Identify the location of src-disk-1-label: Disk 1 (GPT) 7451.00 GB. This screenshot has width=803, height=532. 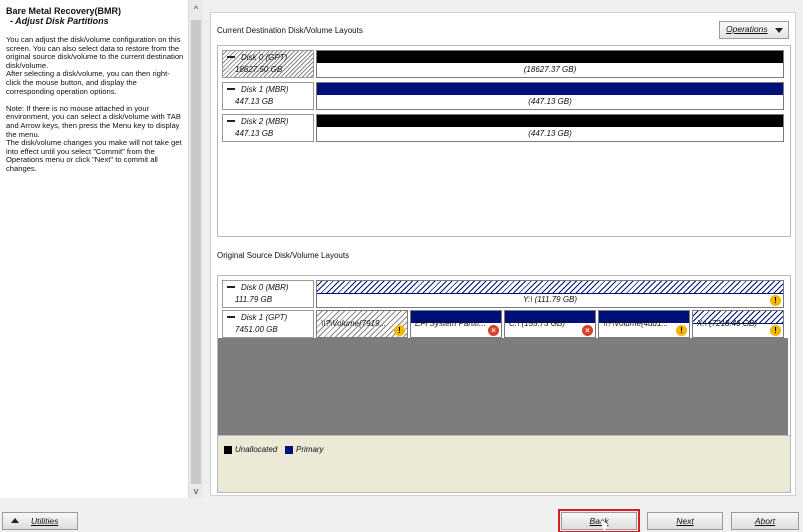
(268, 324).